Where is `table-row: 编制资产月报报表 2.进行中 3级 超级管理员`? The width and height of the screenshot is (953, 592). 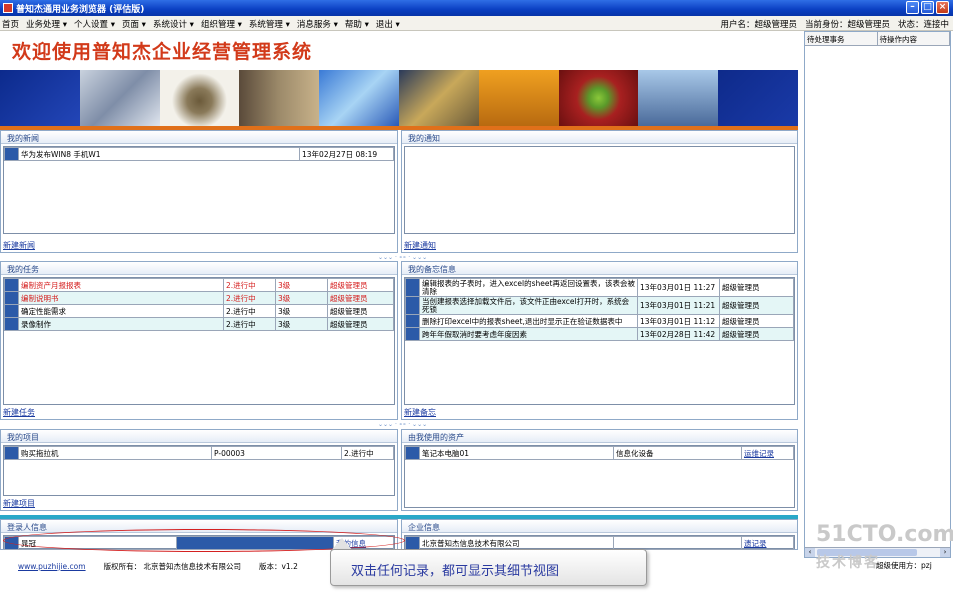
table-row: 编制资产月报报表 2.进行中 3级 超级管理员 is located at coordinates (199, 285).